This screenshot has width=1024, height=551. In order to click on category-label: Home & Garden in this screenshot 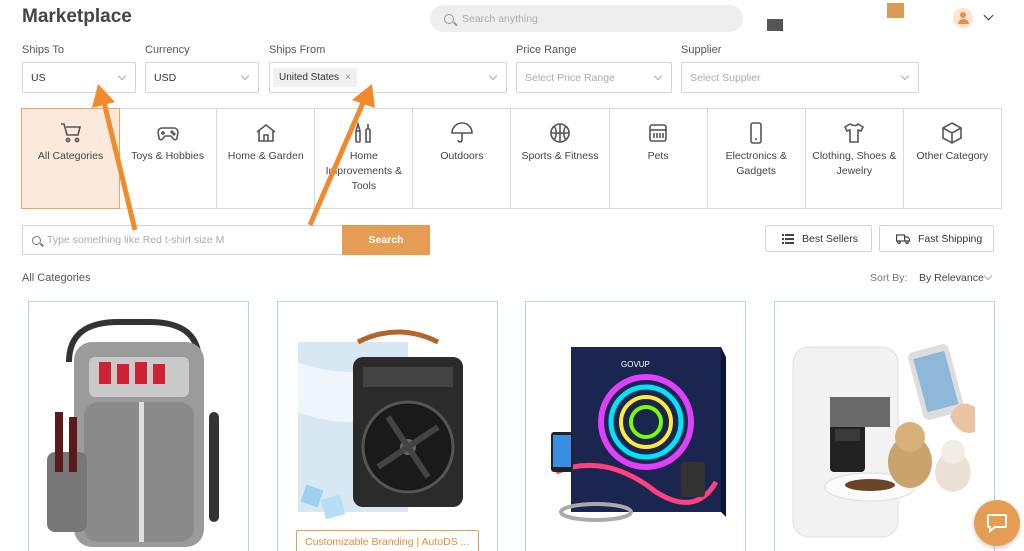, I will do `click(265, 156)`.